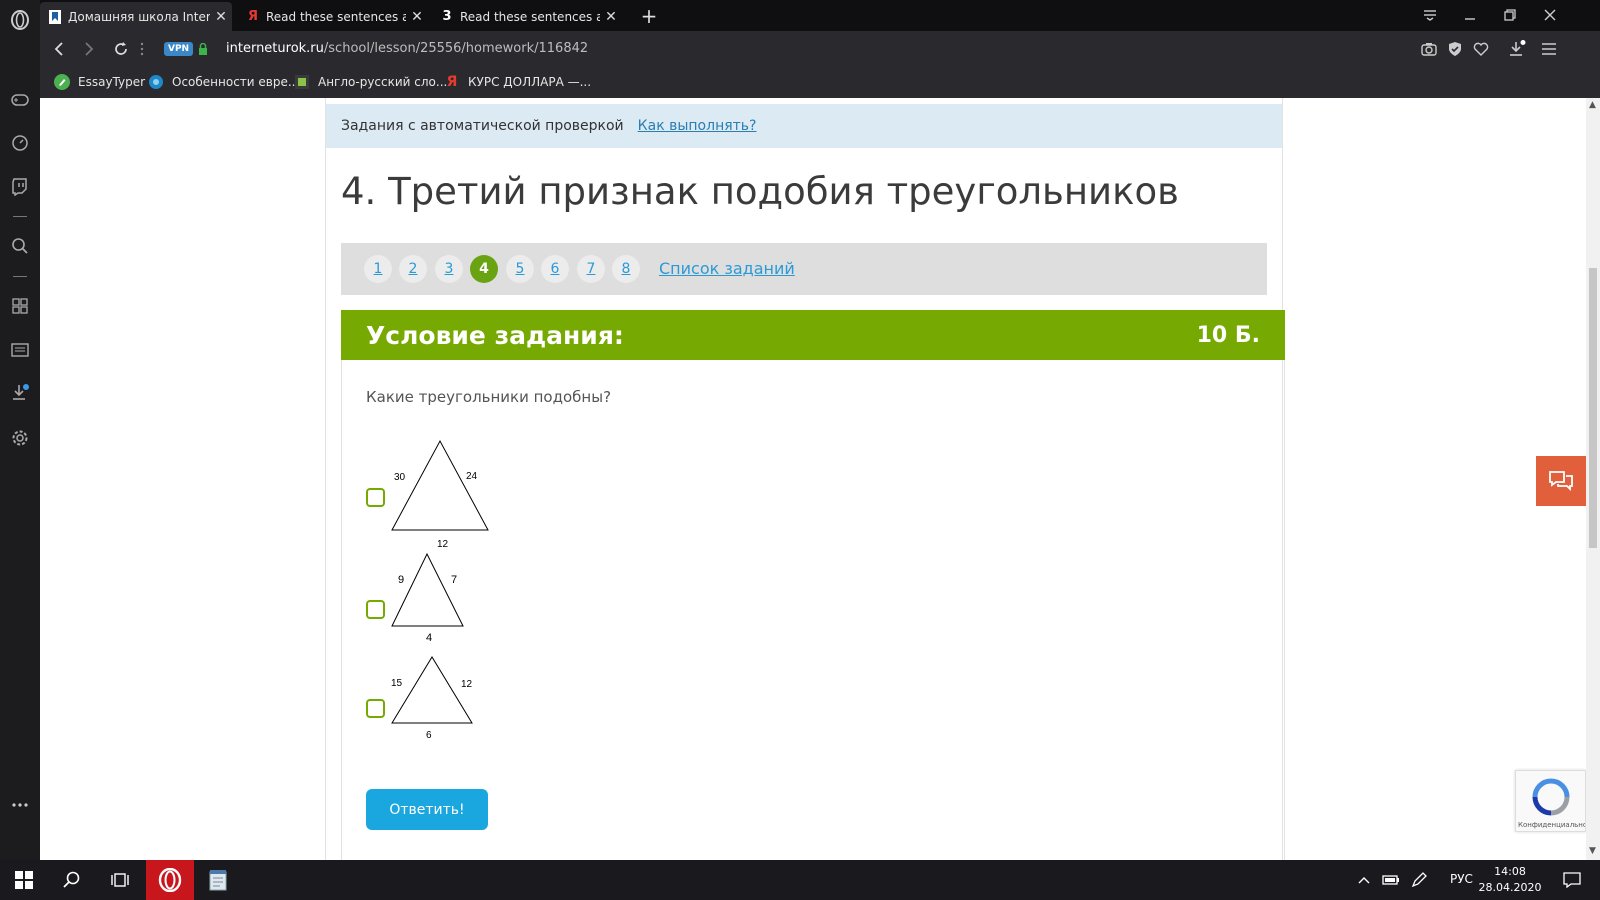 The width and height of the screenshot is (1600, 900). Describe the element at coordinates (1481, 49) in the screenshot. I see `heart-icon` at that location.